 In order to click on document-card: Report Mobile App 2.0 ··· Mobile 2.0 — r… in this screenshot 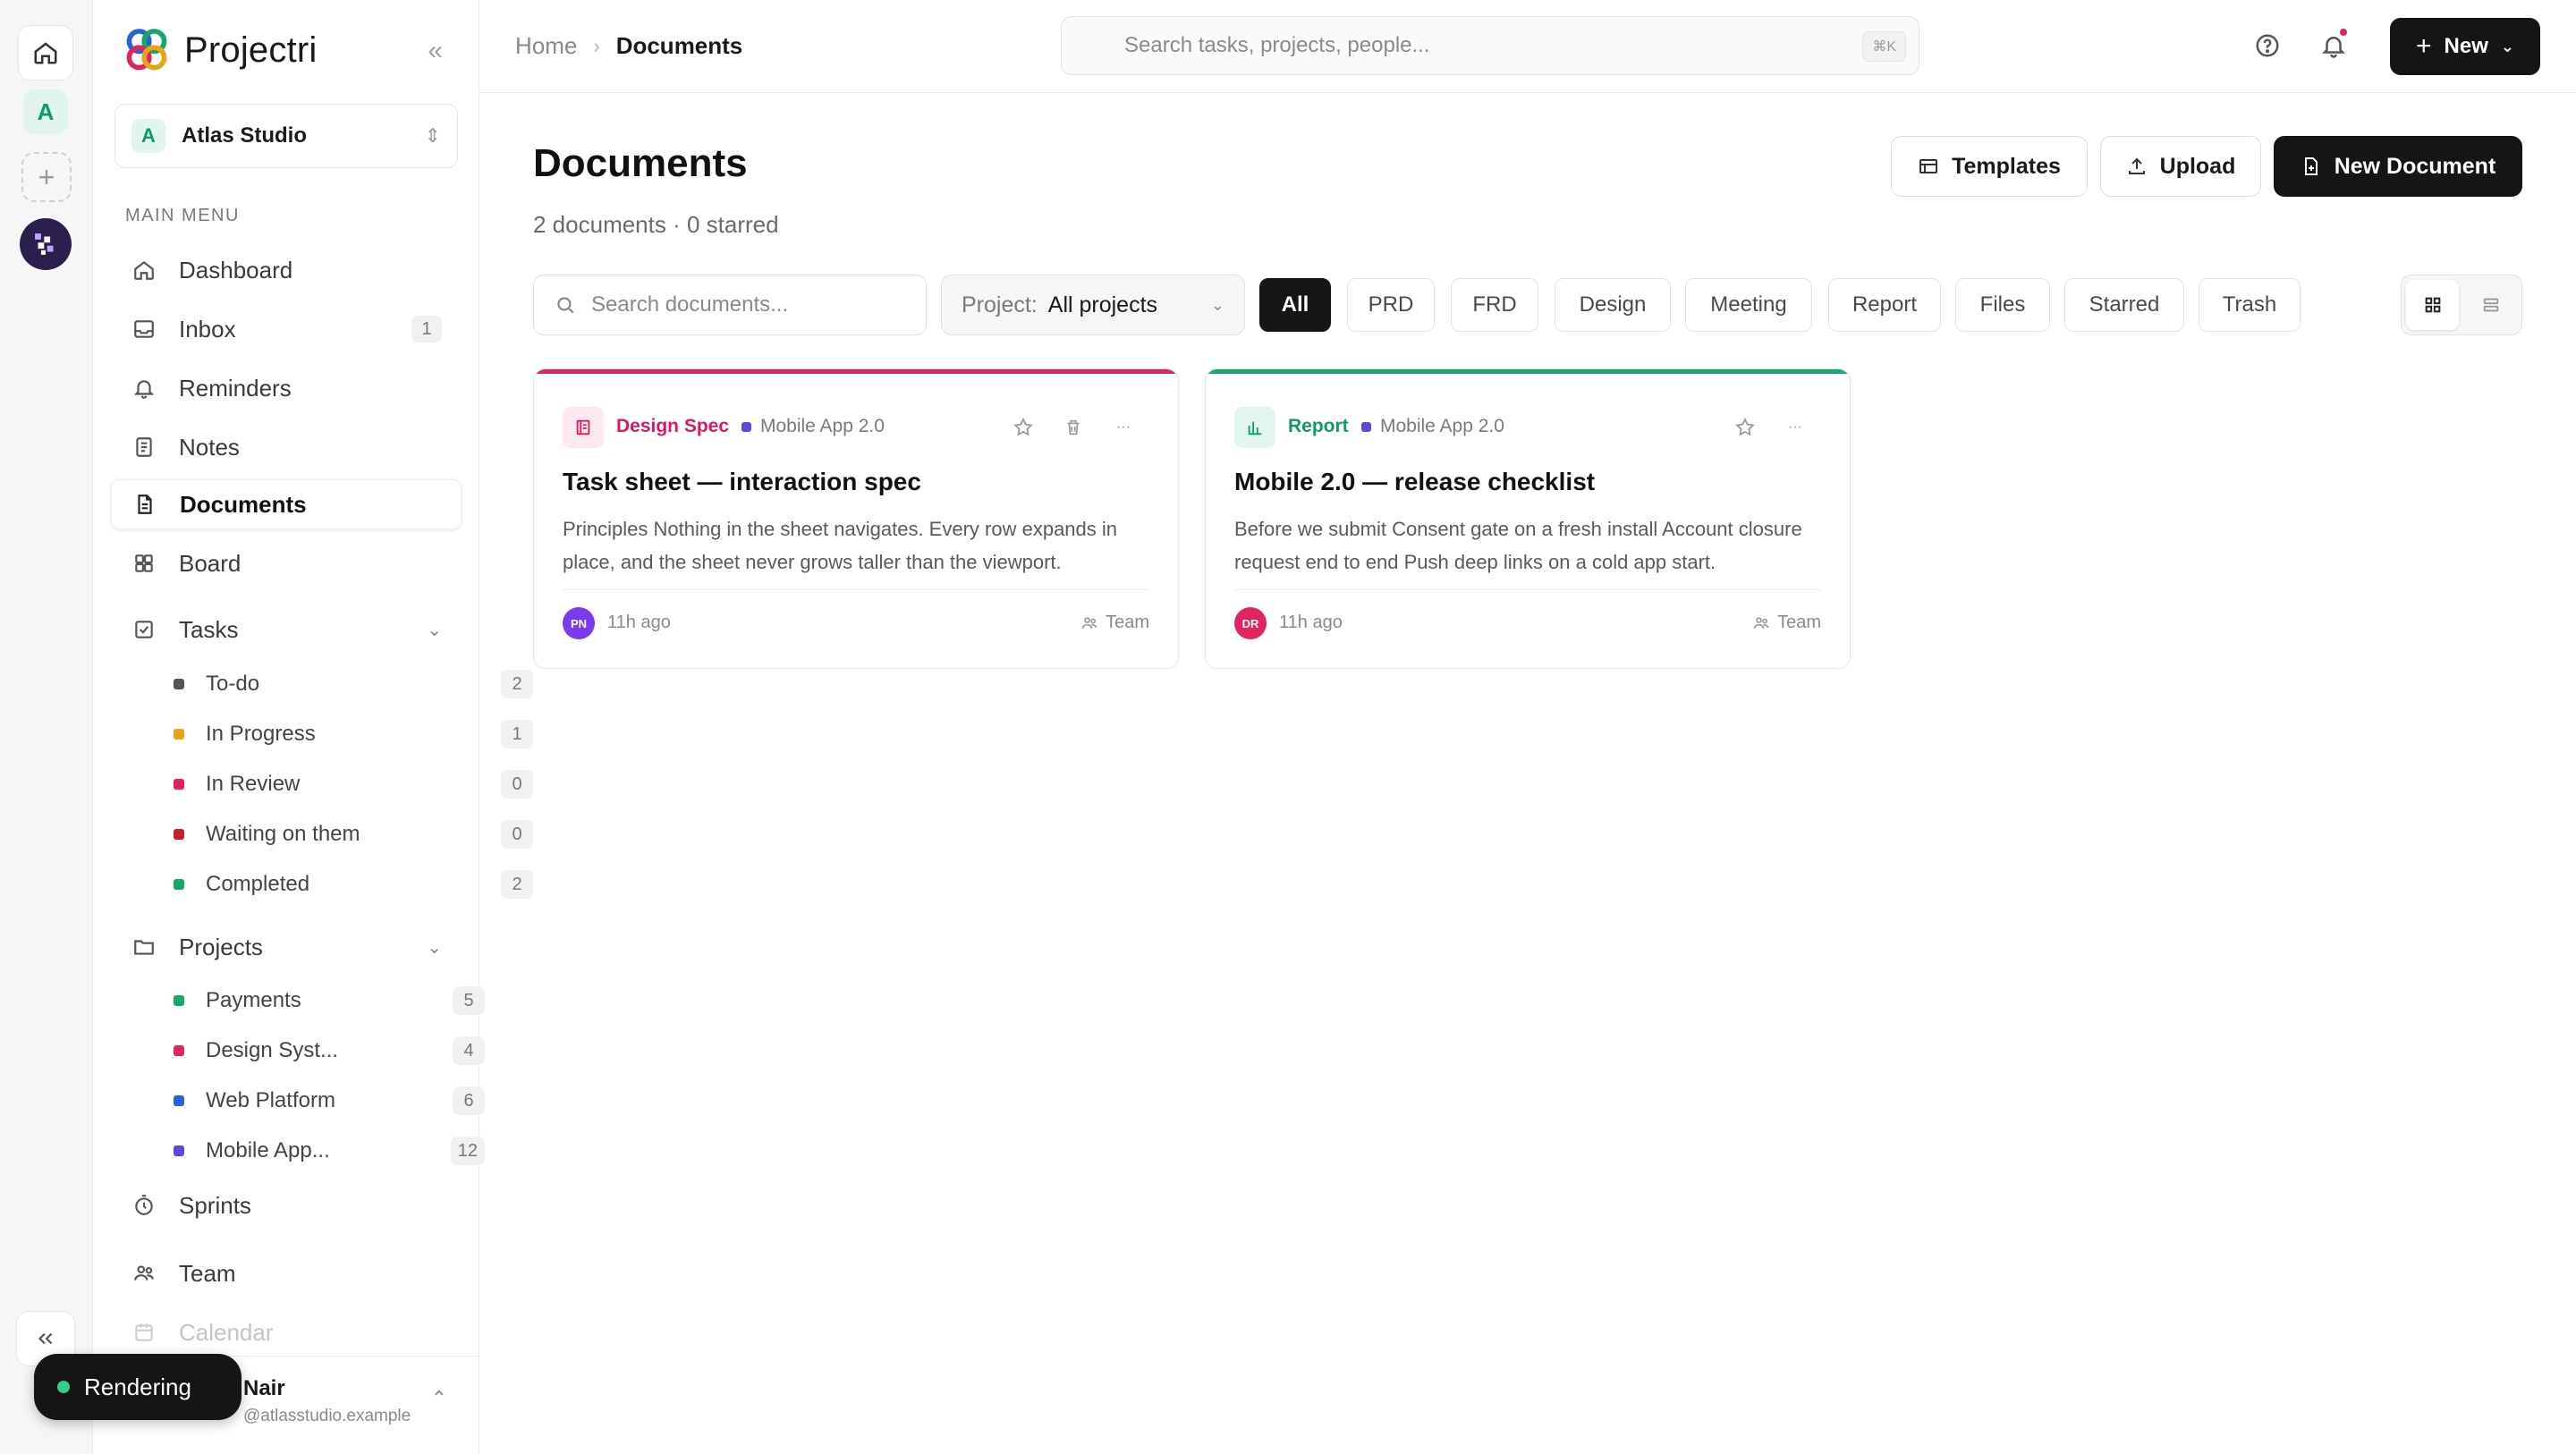, I will do `click(1528, 518)`.